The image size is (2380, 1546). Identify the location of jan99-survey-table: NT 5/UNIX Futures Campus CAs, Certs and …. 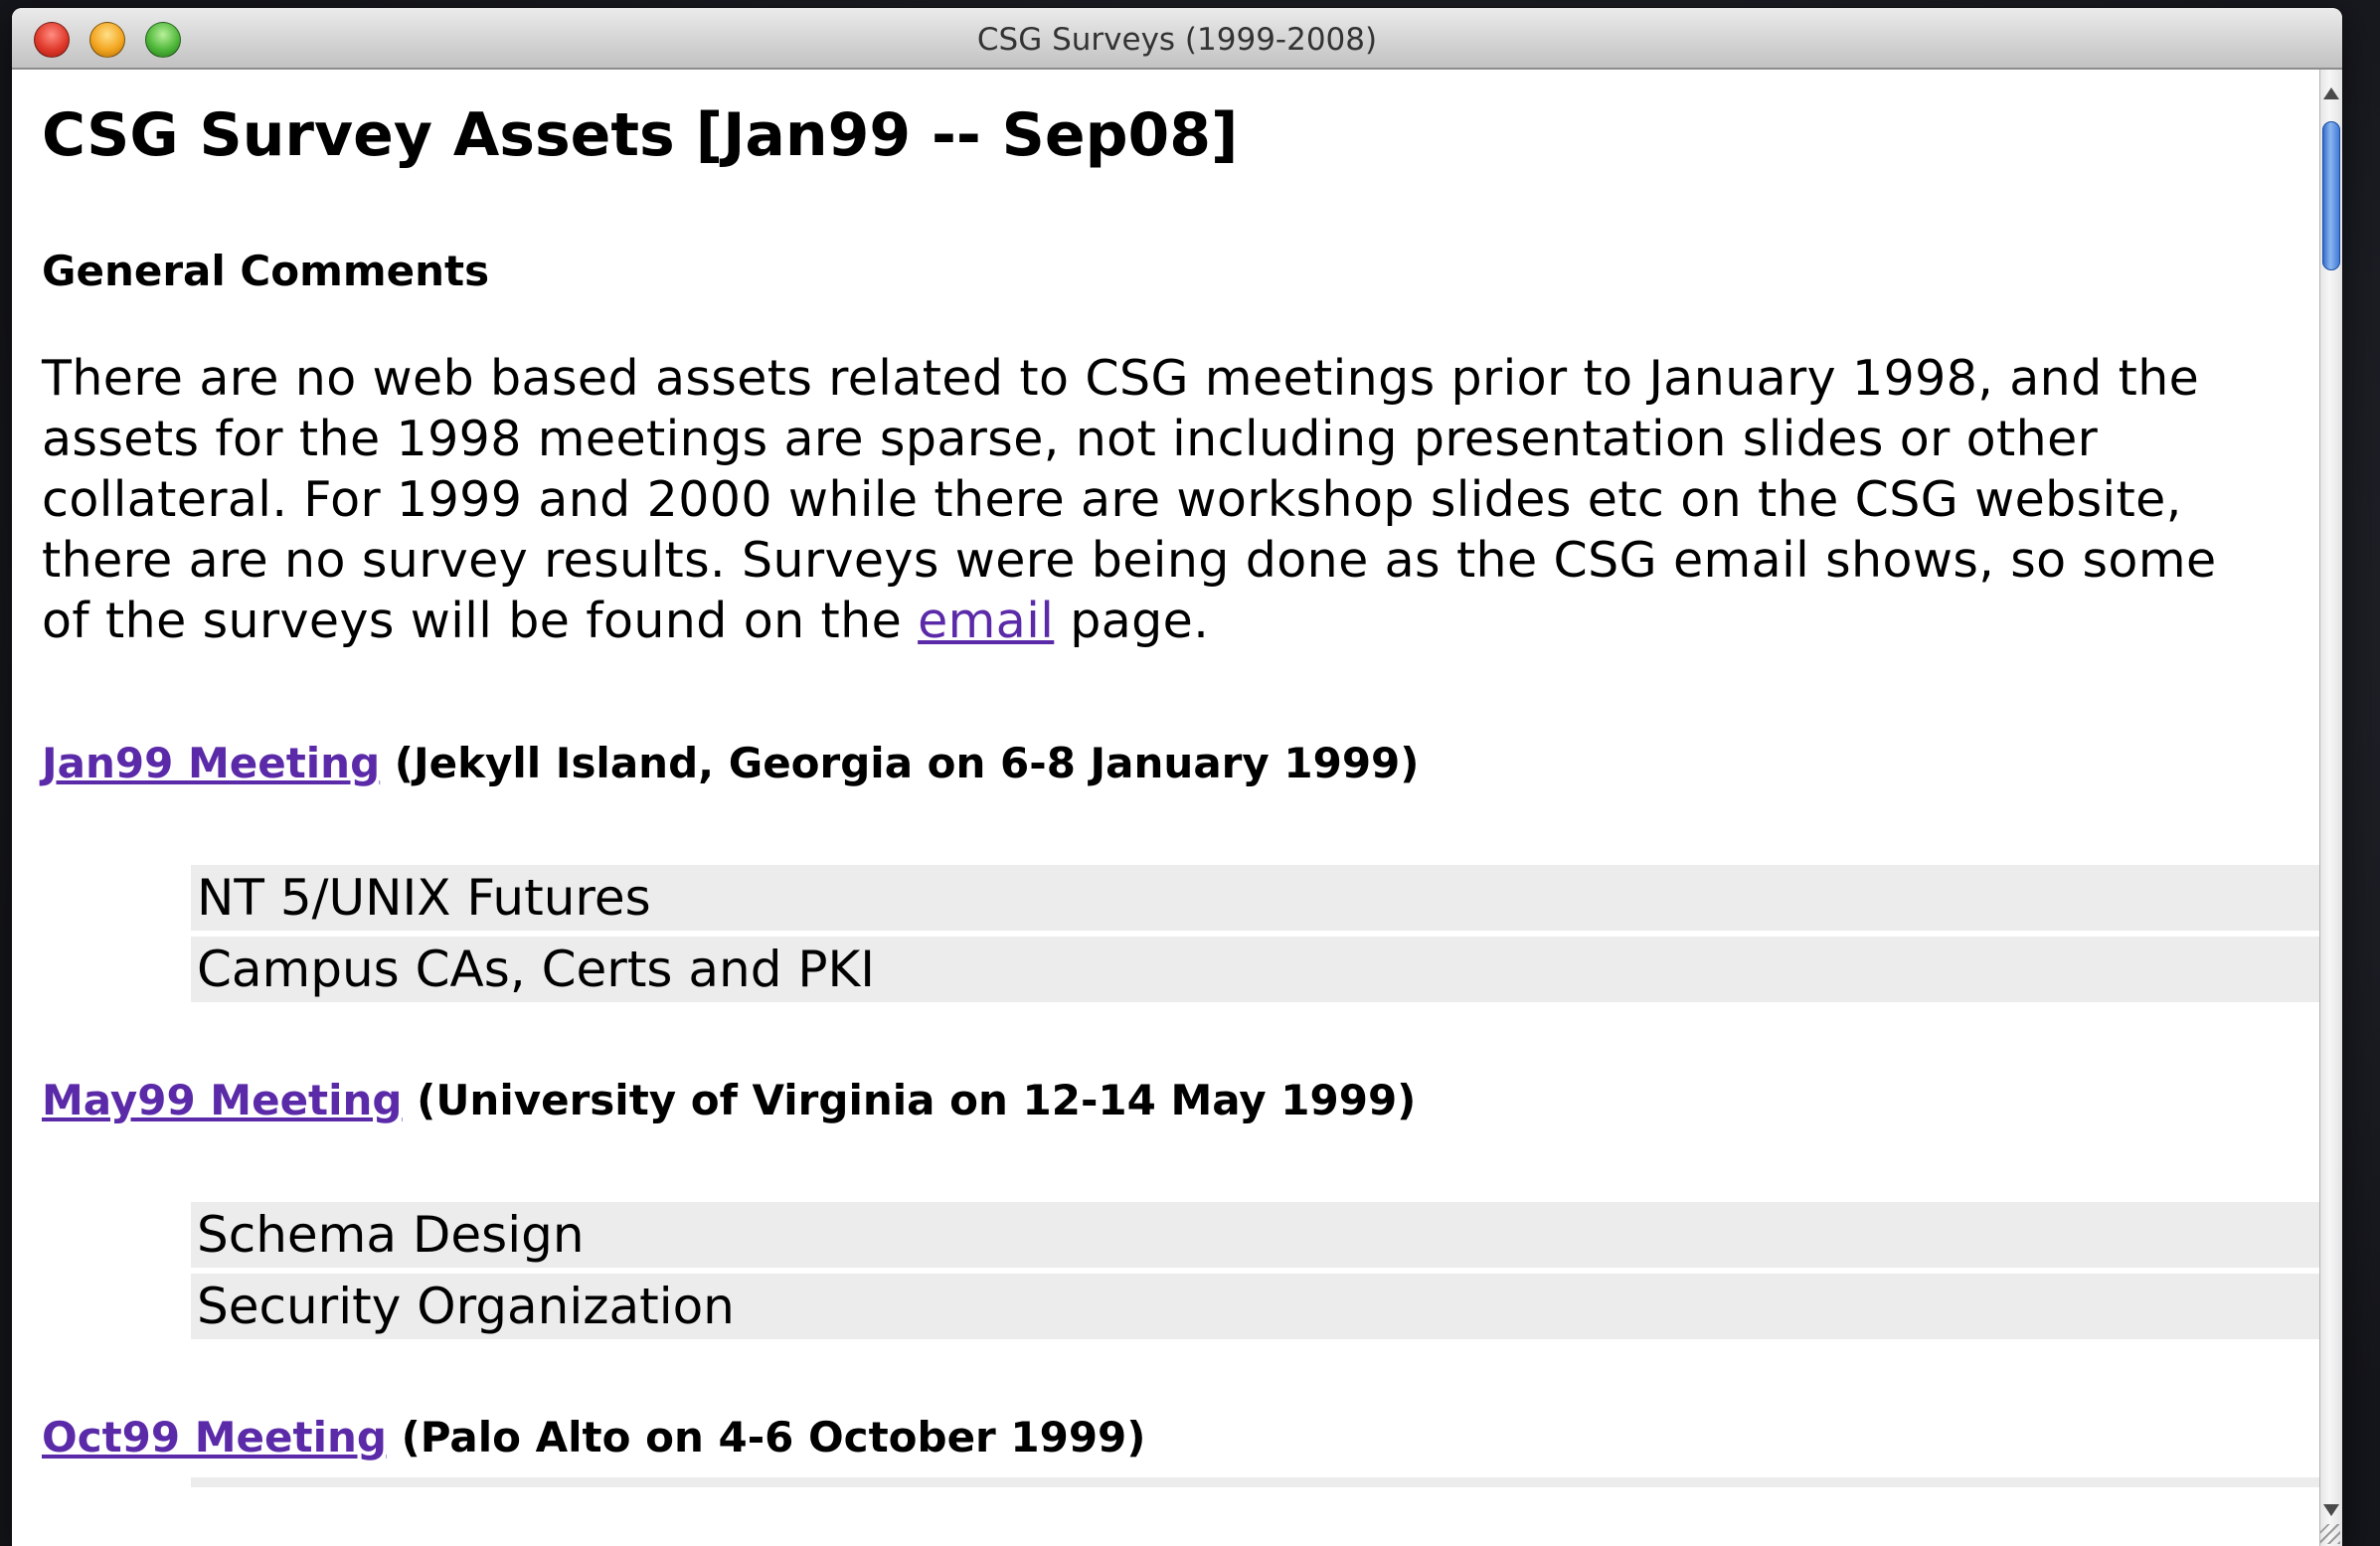
(1255, 936).